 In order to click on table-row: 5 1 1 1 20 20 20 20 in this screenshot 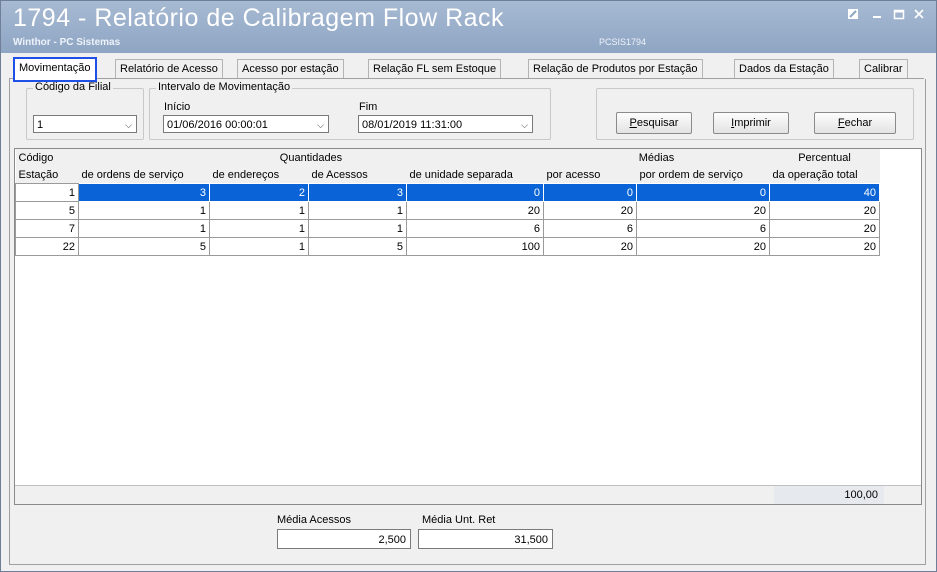, I will do `click(447, 210)`.